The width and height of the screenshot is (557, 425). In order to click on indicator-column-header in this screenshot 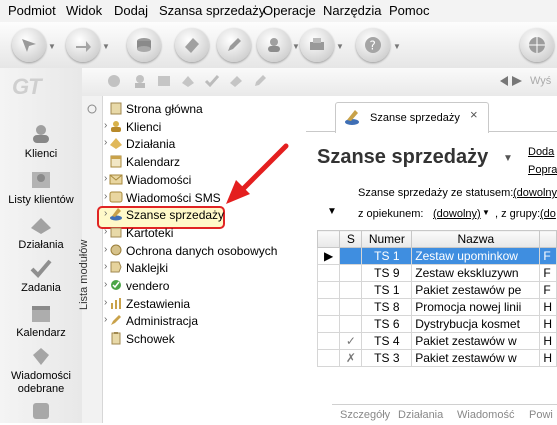, I will do `click(328, 239)`.